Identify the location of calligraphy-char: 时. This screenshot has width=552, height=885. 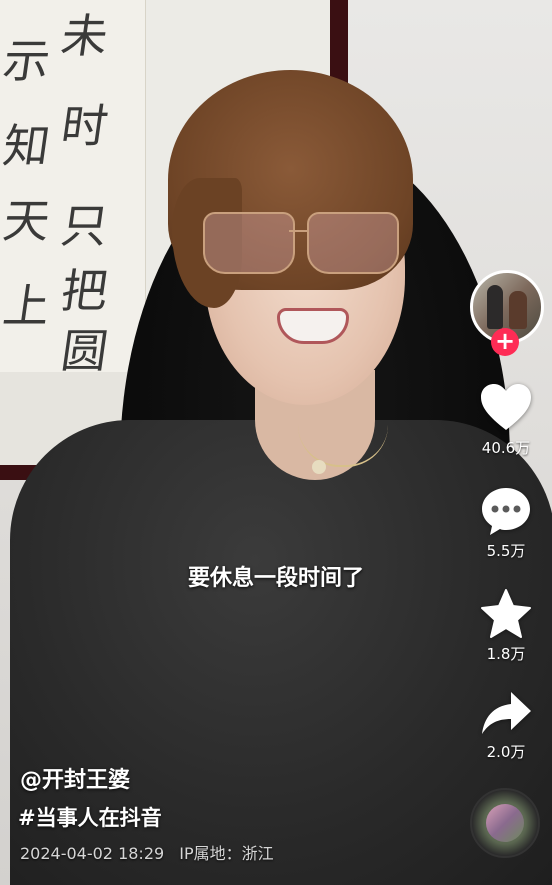
(84, 126).